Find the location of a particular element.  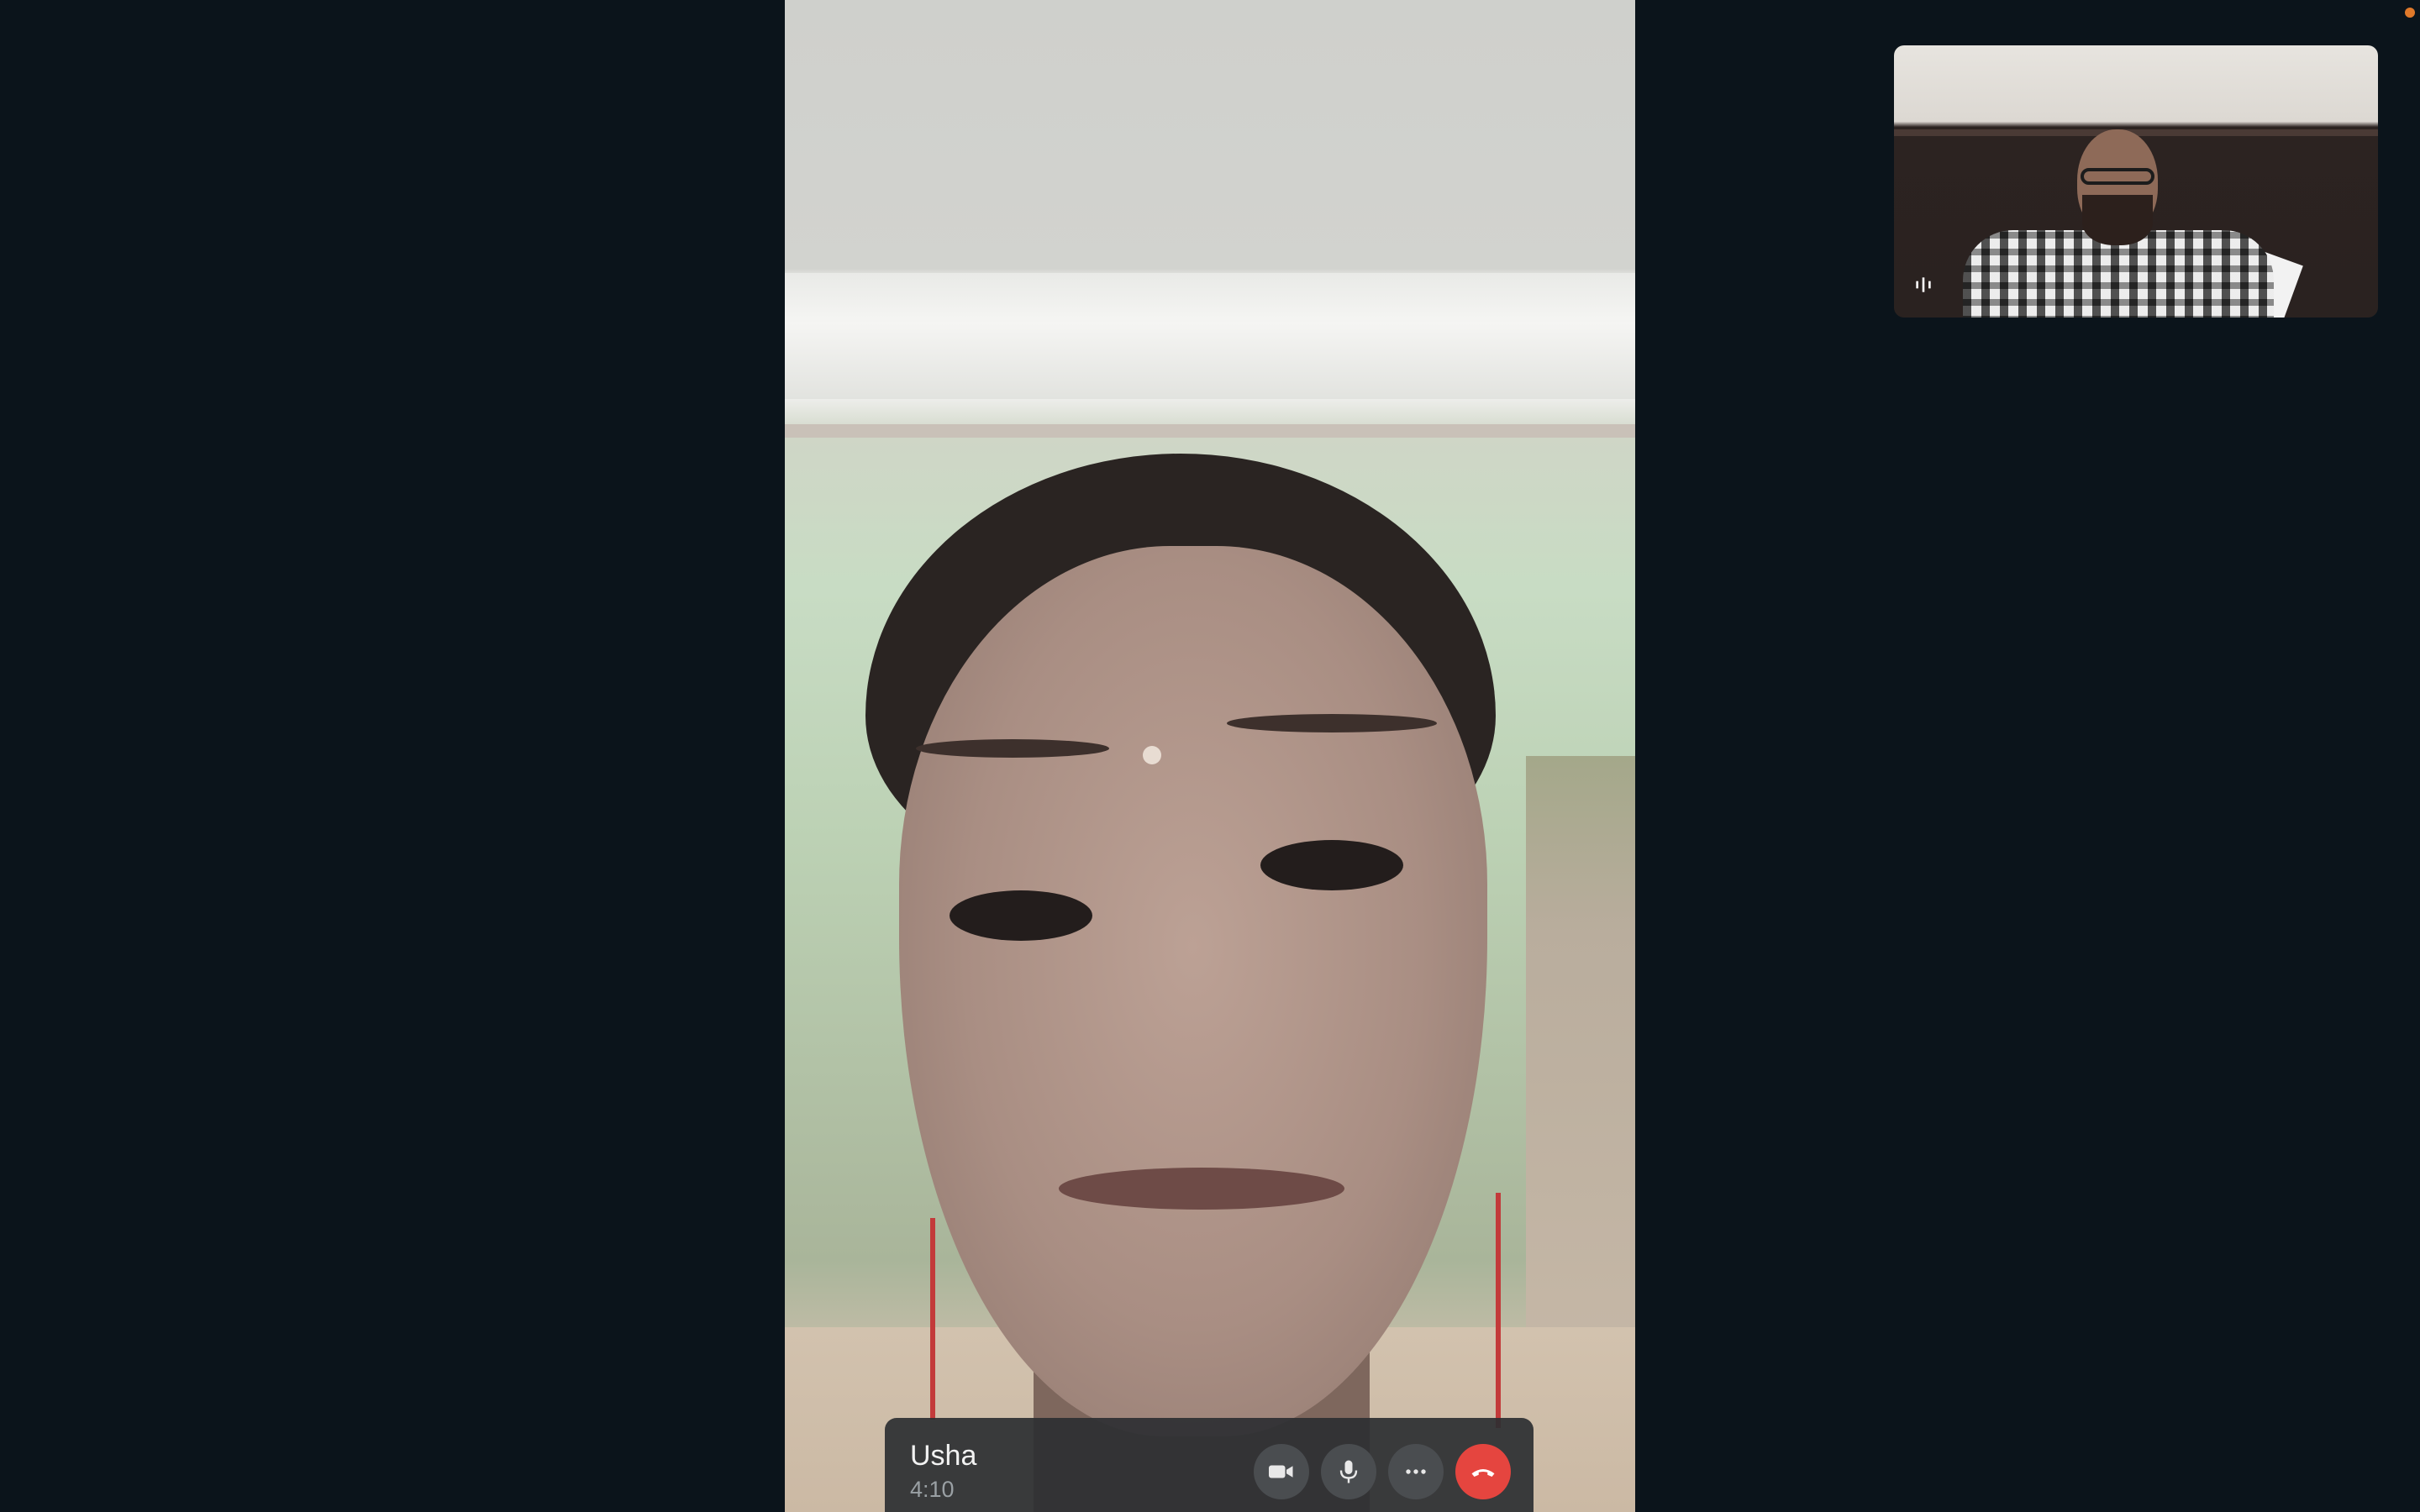

end-call-button is located at coordinates (1483, 1471).